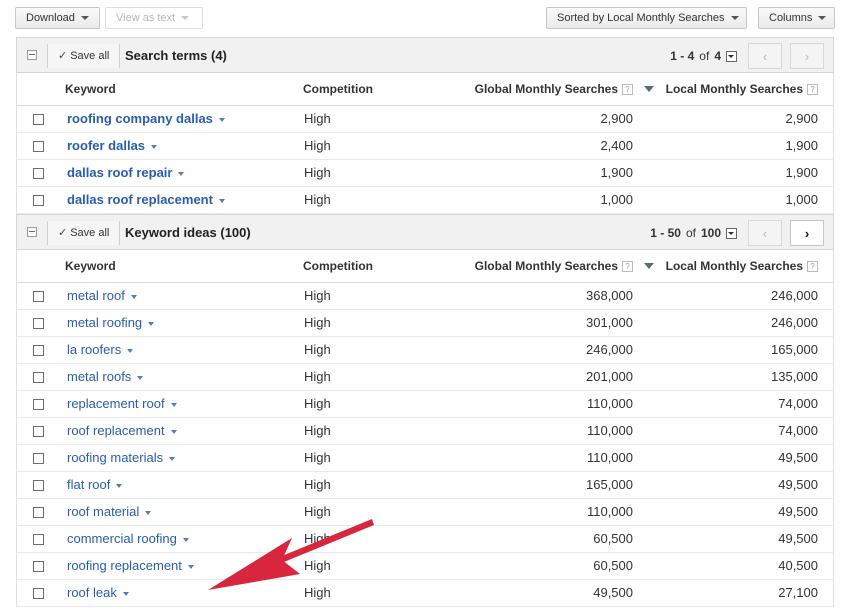  Describe the element at coordinates (109, 511) in the screenshot. I see `keyword-link: roof material` at that location.